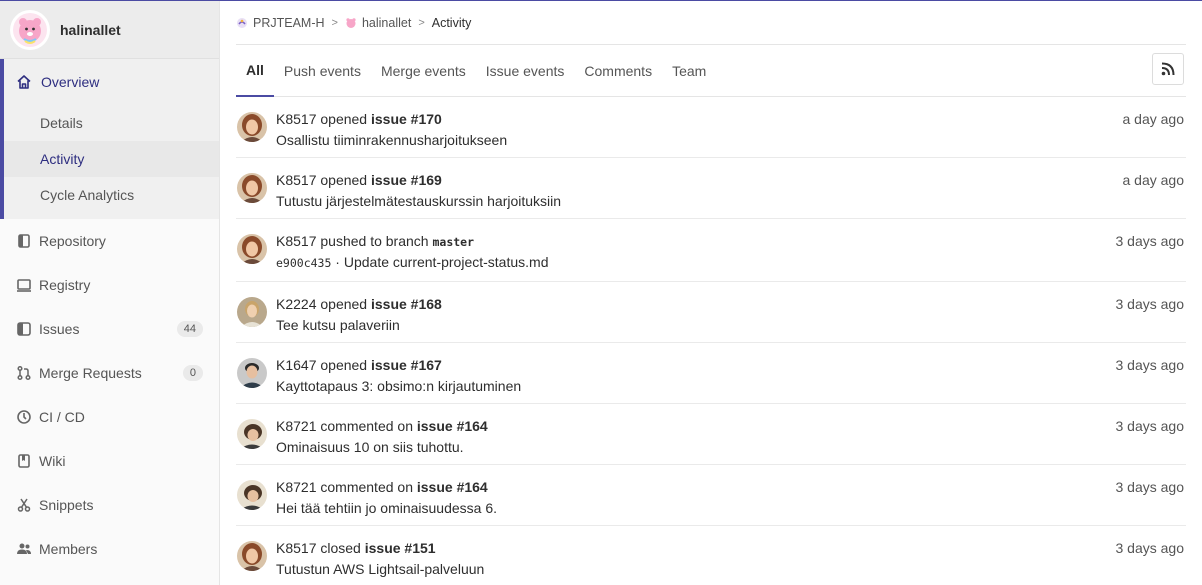  Describe the element at coordinates (68, 549) in the screenshot. I see `sidebar-item-label: Members` at that location.